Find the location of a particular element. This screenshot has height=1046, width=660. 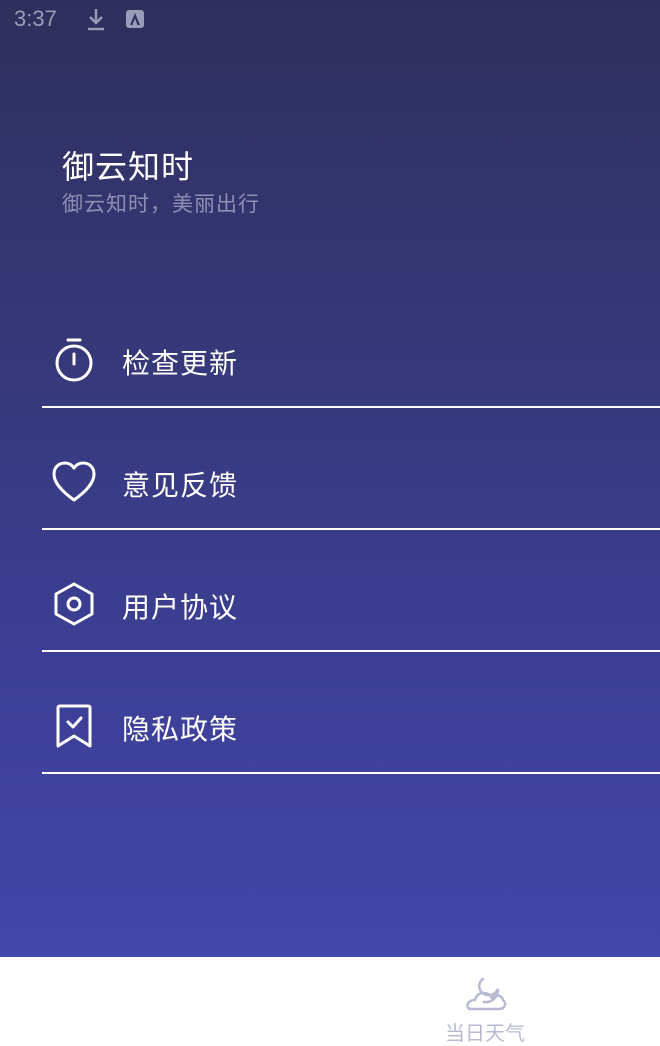

status-bar: 3:37 is located at coordinates (330, 20).